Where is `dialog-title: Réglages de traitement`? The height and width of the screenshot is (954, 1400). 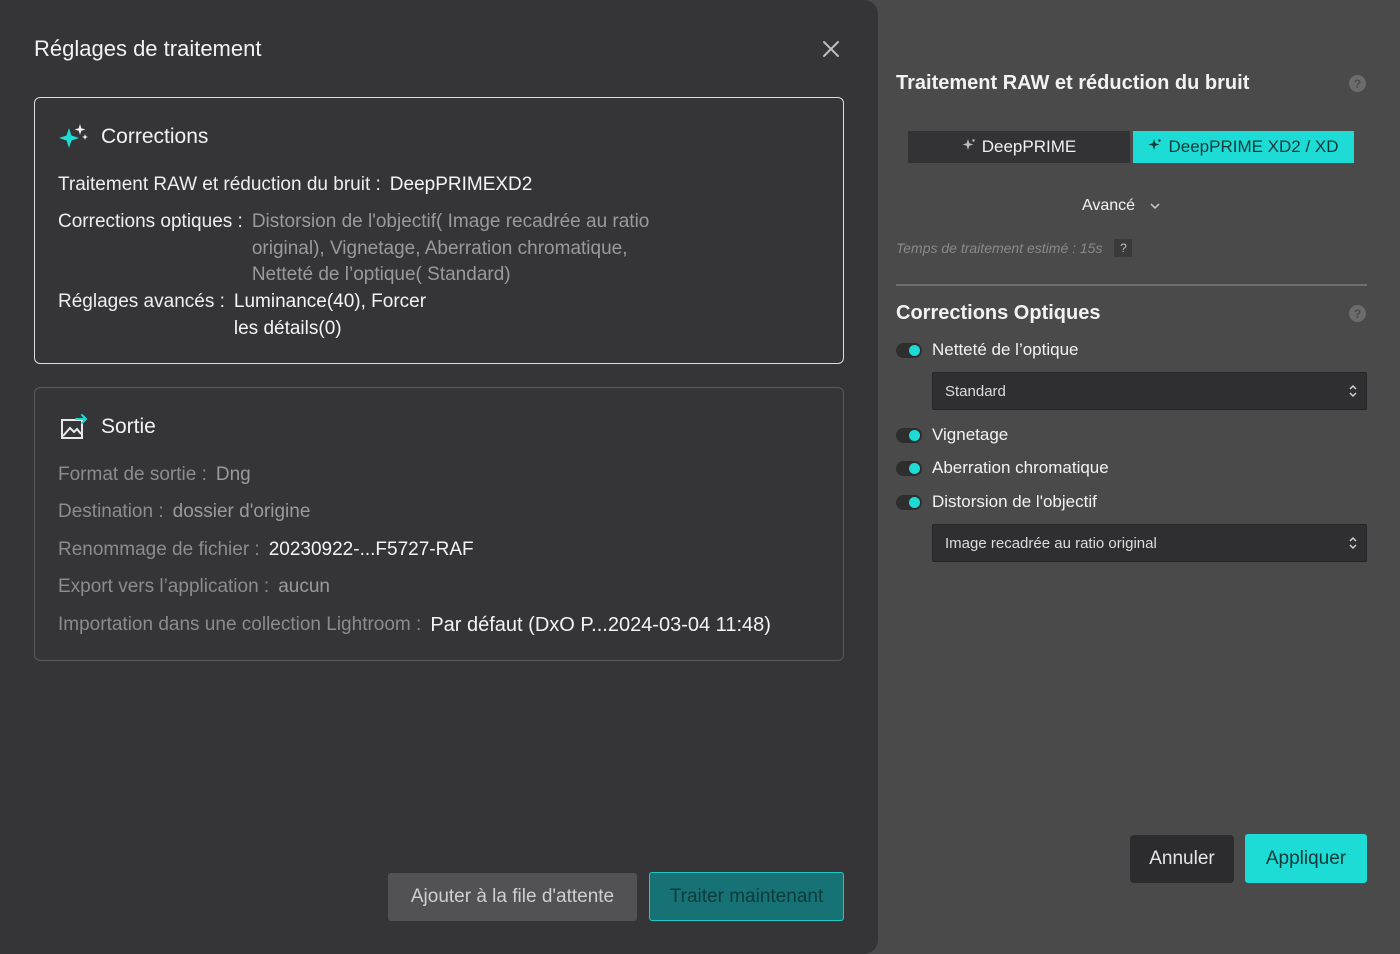 dialog-title: Réglages de traitement is located at coordinates (148, 48).